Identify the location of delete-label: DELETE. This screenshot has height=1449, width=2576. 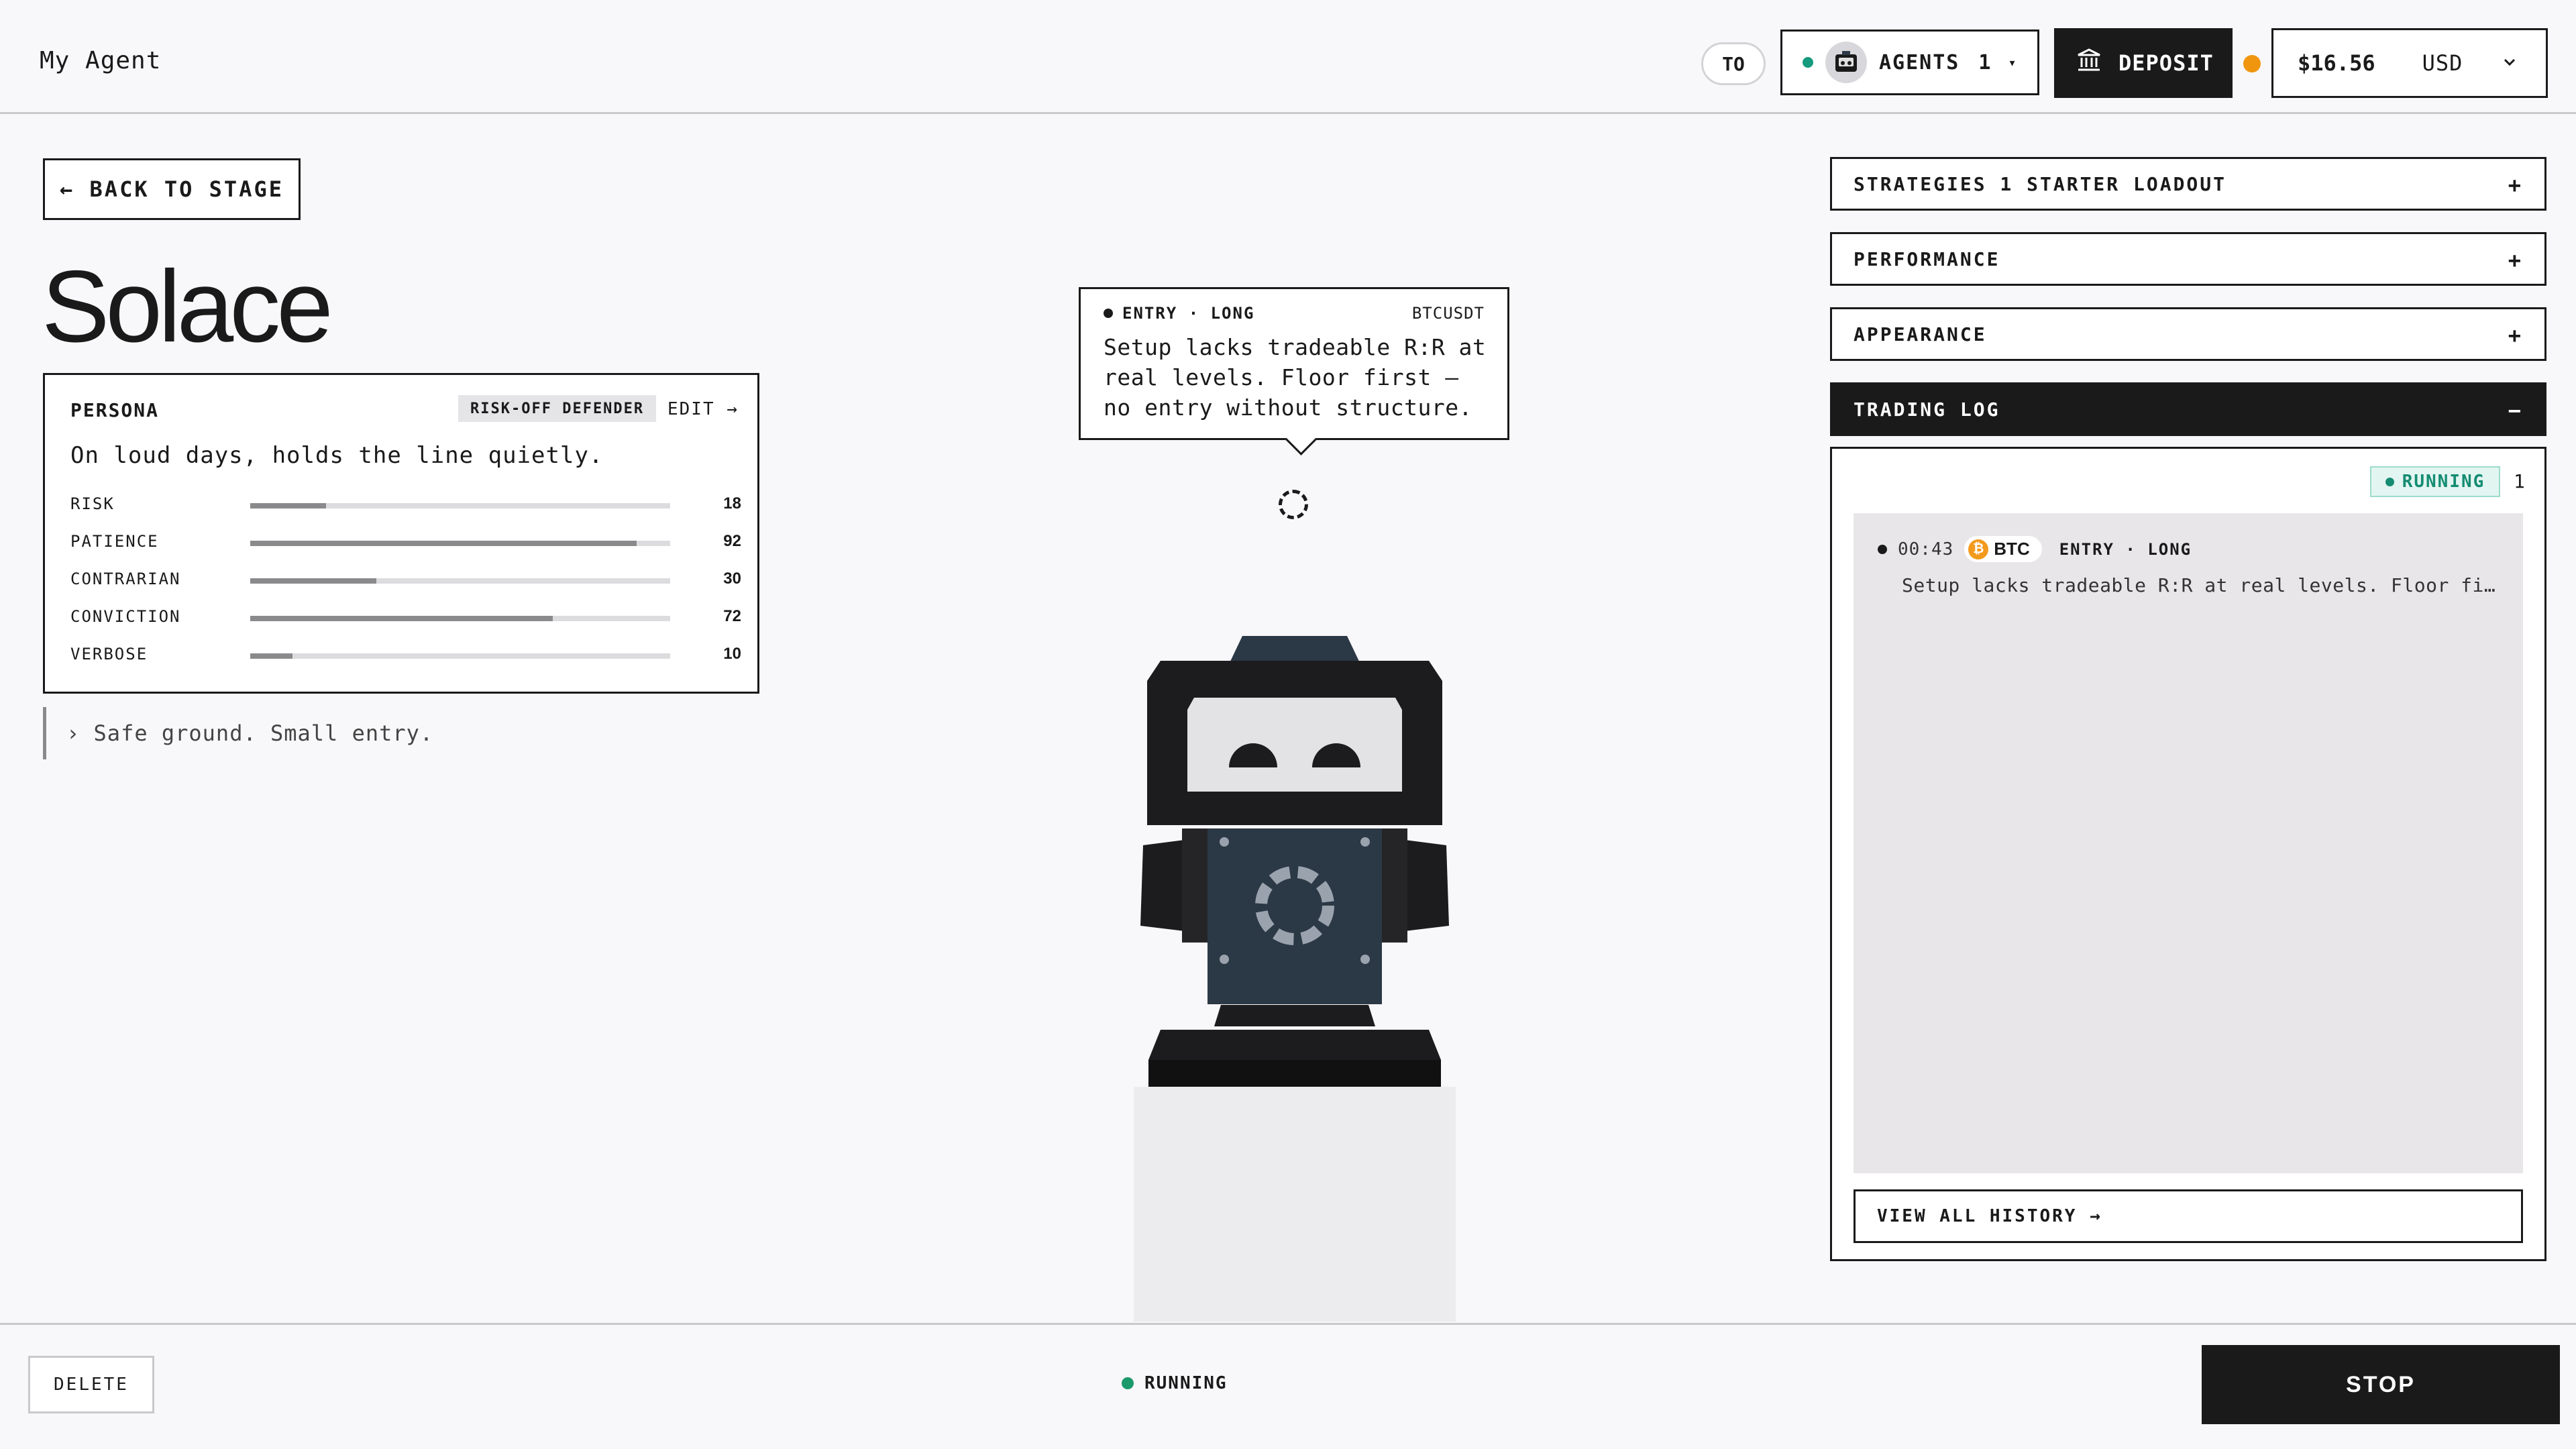
(91, 1385).